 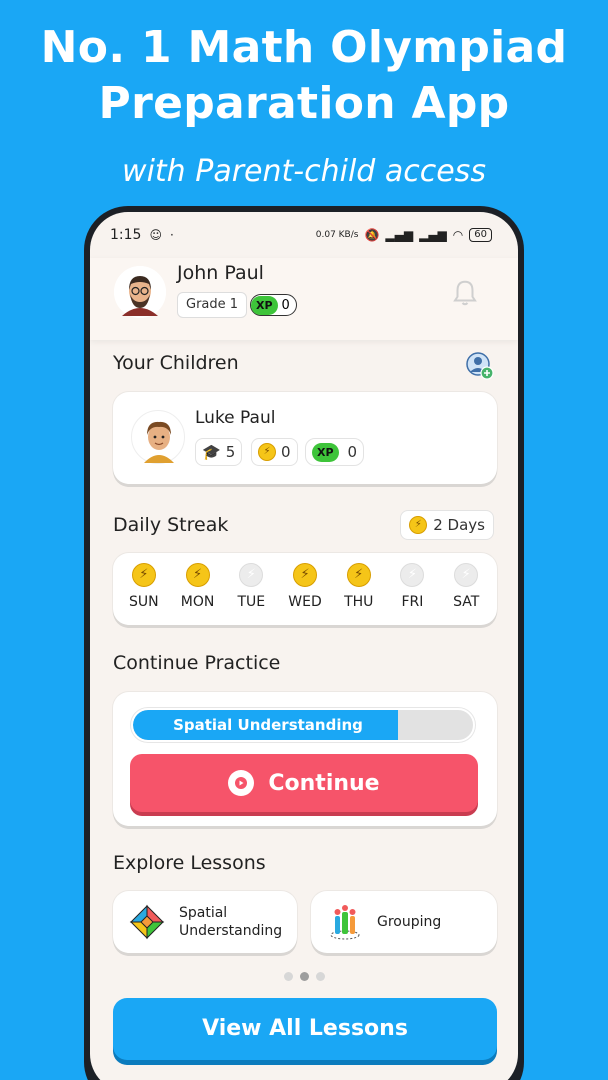 I want to click on lesson-card-spatial: Spatial Understanding, so click(x=205, y=922).